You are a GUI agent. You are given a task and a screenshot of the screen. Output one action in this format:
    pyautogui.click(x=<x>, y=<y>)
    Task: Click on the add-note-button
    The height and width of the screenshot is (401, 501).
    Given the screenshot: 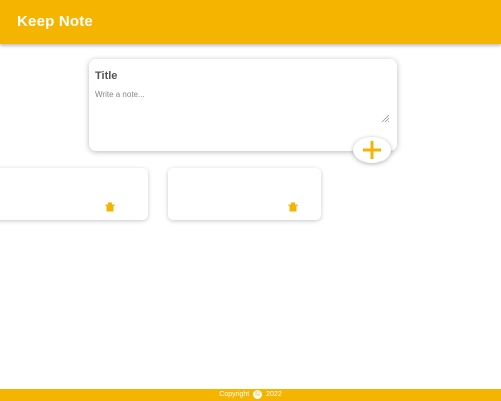 What is the action you would take?
    pyautogui.click(x=372, y=150)
    